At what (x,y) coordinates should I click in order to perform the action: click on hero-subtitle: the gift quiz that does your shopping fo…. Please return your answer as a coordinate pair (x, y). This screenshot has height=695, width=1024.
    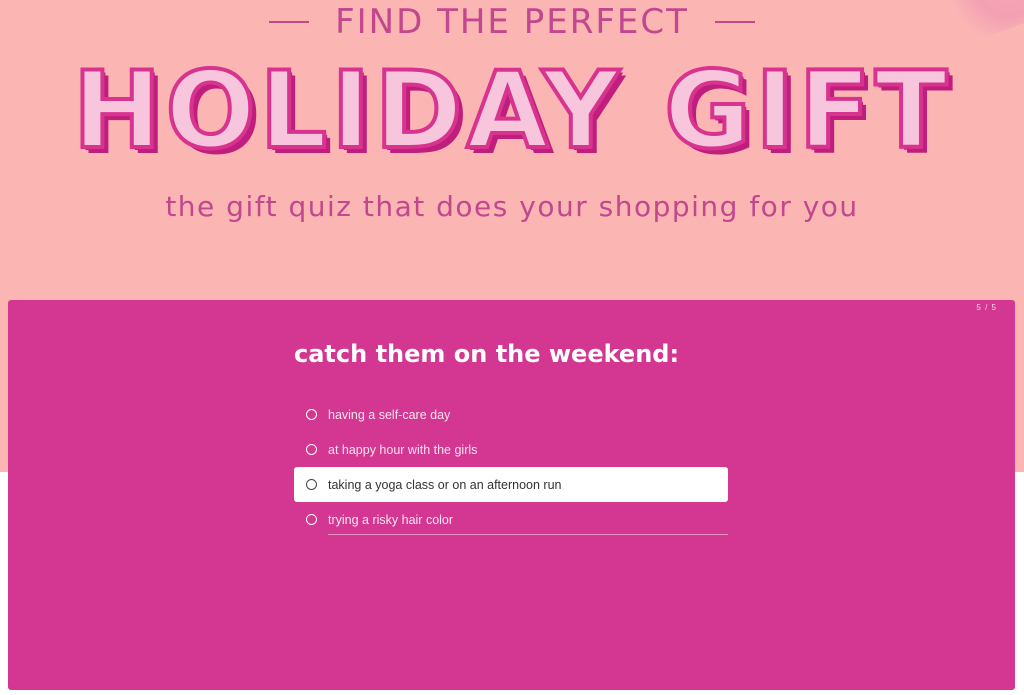
    Looking at the image, I should click on (512, 206).